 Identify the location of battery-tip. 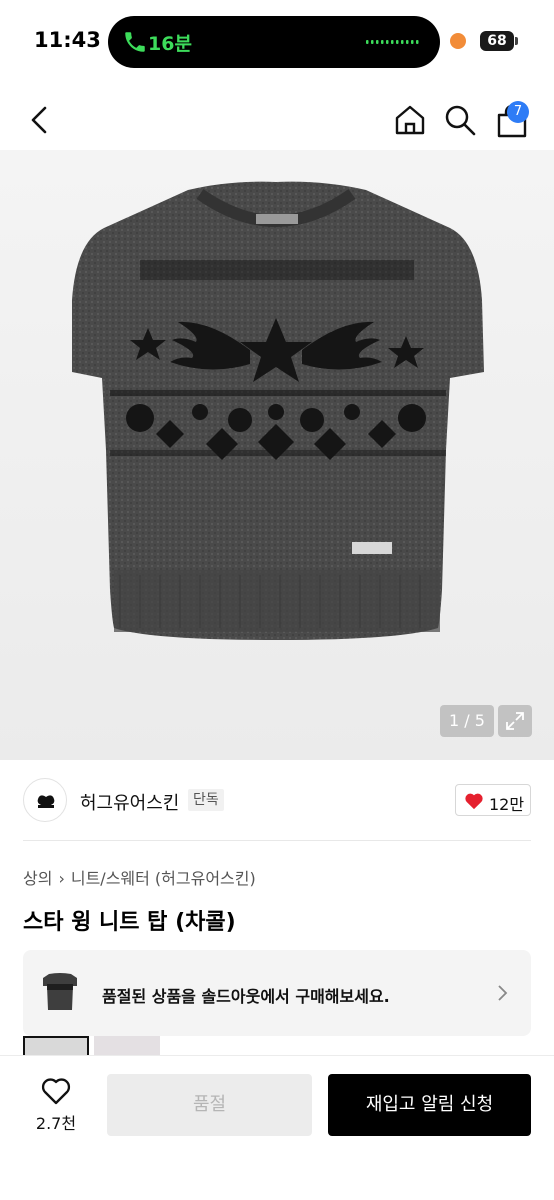
(516, 41).